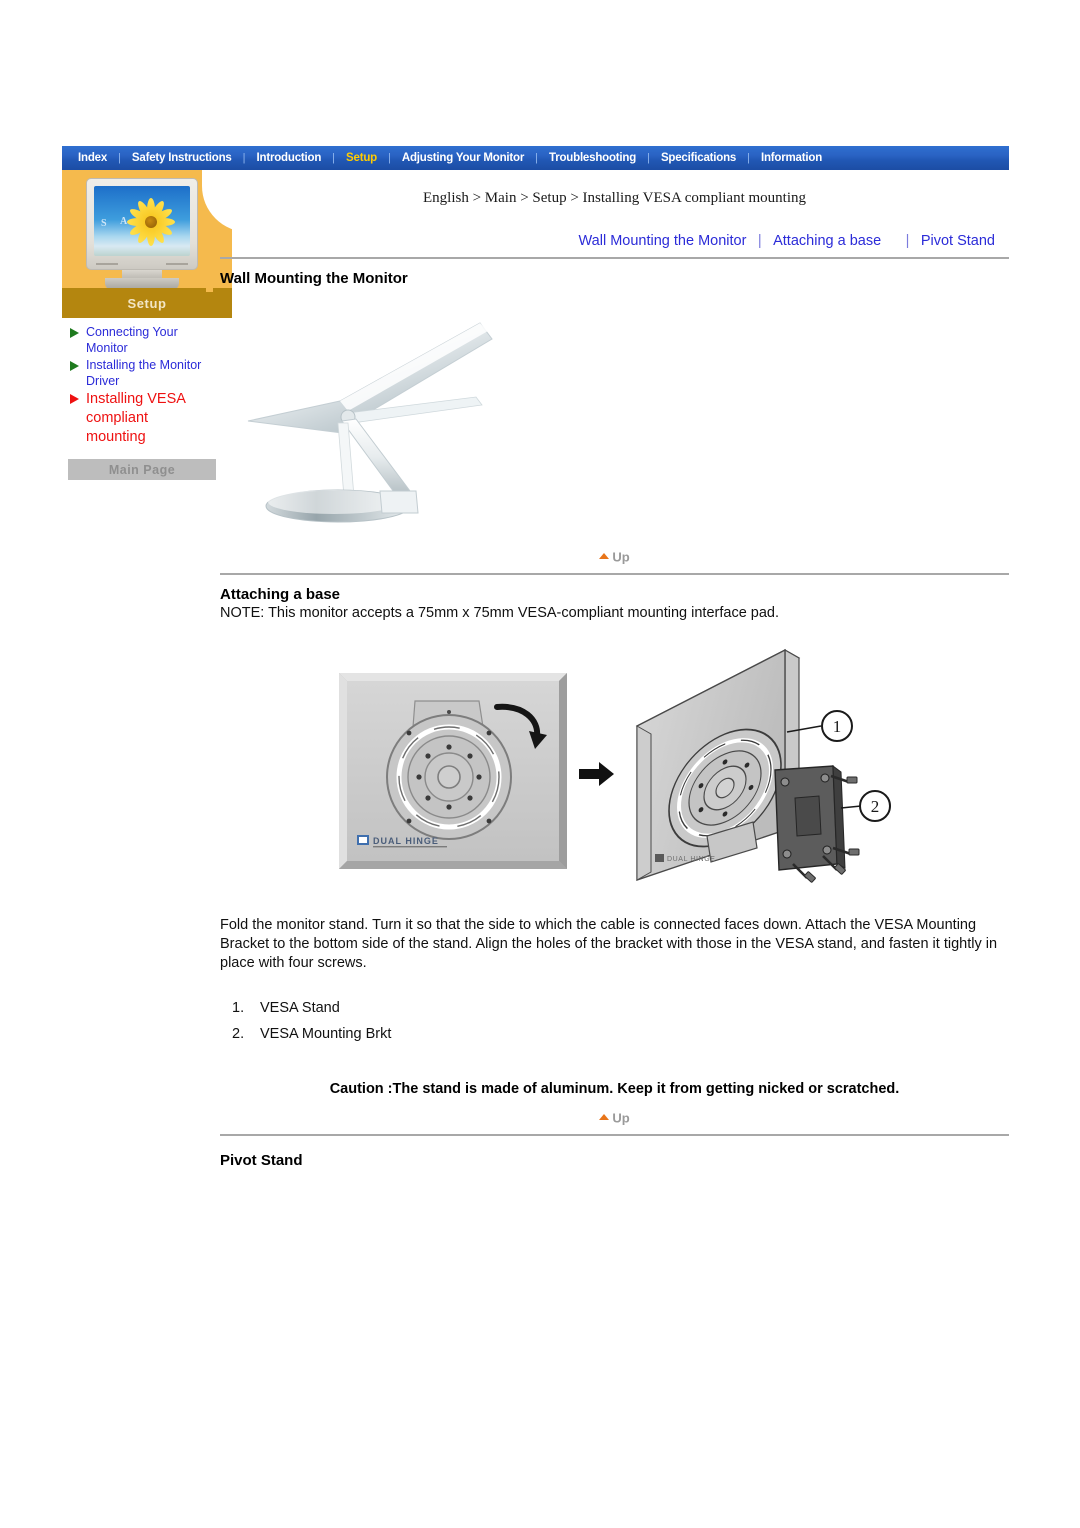 The image size is (1080, 1528). Describe the element at coordinates (136, 418) in the screenshot. I see `sidebar-item-label: Installing VESA compliant mounting` at that location.